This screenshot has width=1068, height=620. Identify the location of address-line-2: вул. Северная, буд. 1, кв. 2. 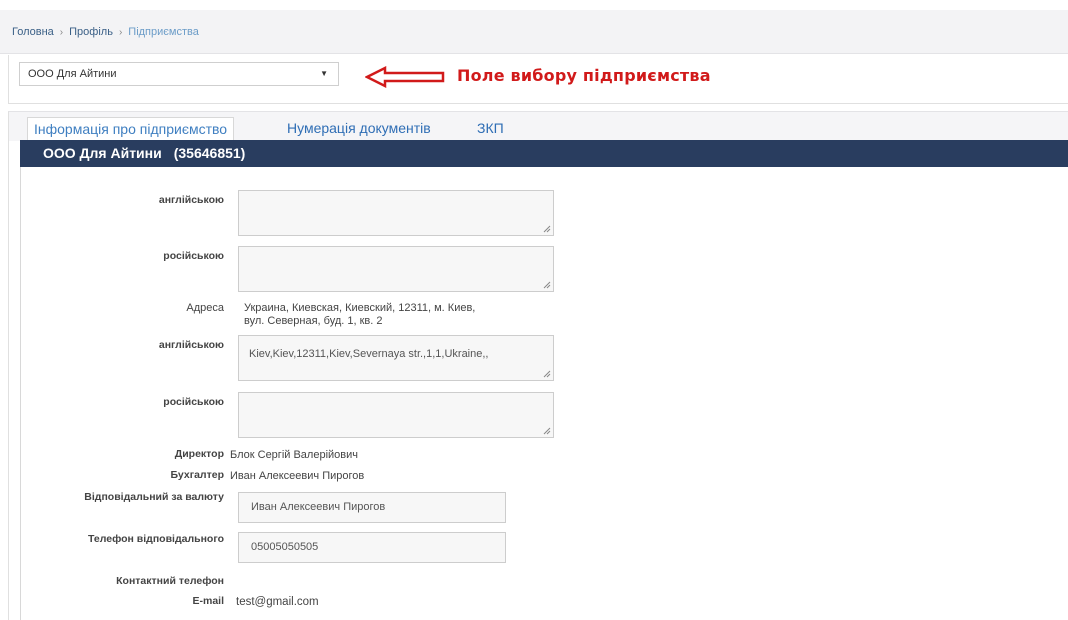
(313, 321).